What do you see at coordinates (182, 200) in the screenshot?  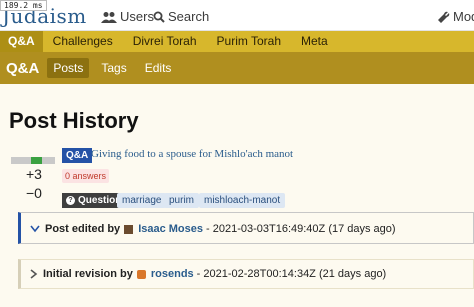 I see `tag-purim: purim` at bounding box center [182, 200].